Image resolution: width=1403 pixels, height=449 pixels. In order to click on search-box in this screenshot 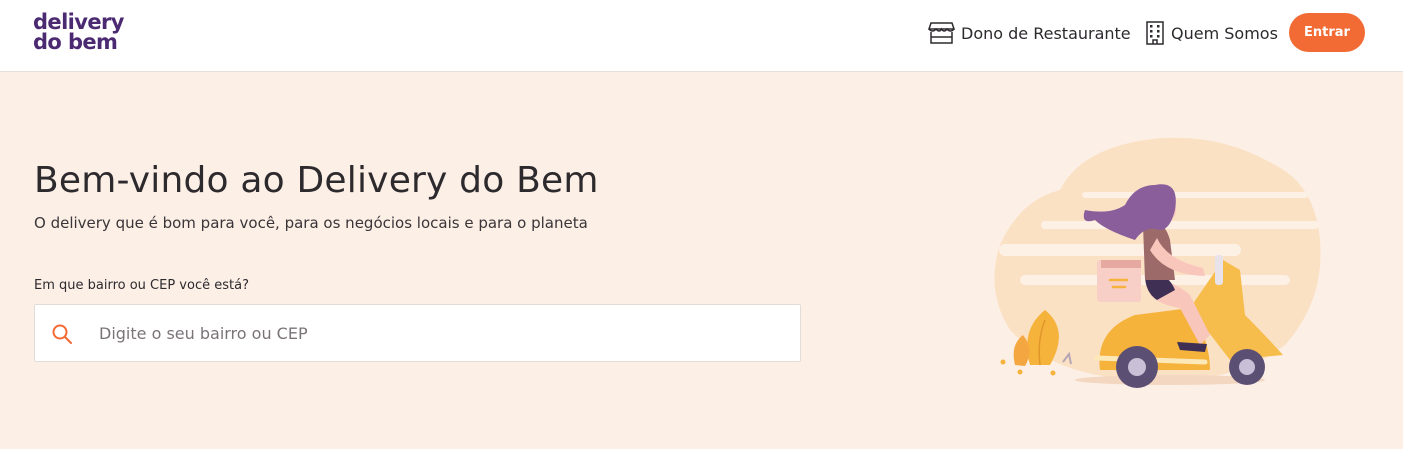, I will do `click(417, 333)`.